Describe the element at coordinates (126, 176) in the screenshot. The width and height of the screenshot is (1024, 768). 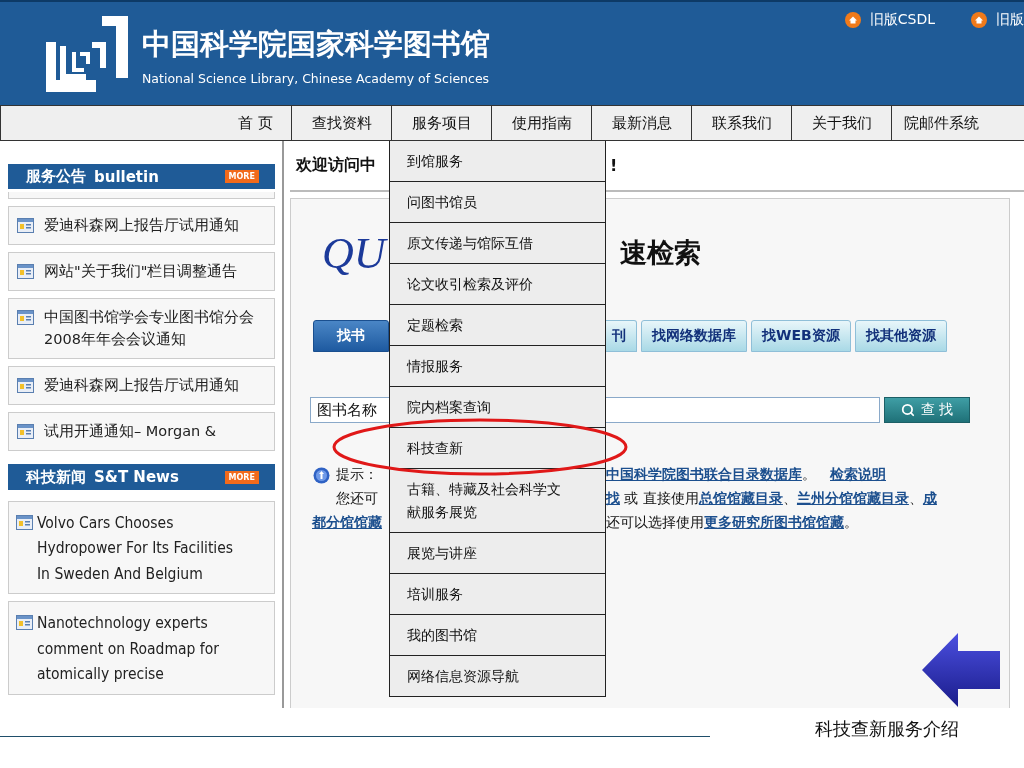
I see `section-title-english: bulletin` at that location.